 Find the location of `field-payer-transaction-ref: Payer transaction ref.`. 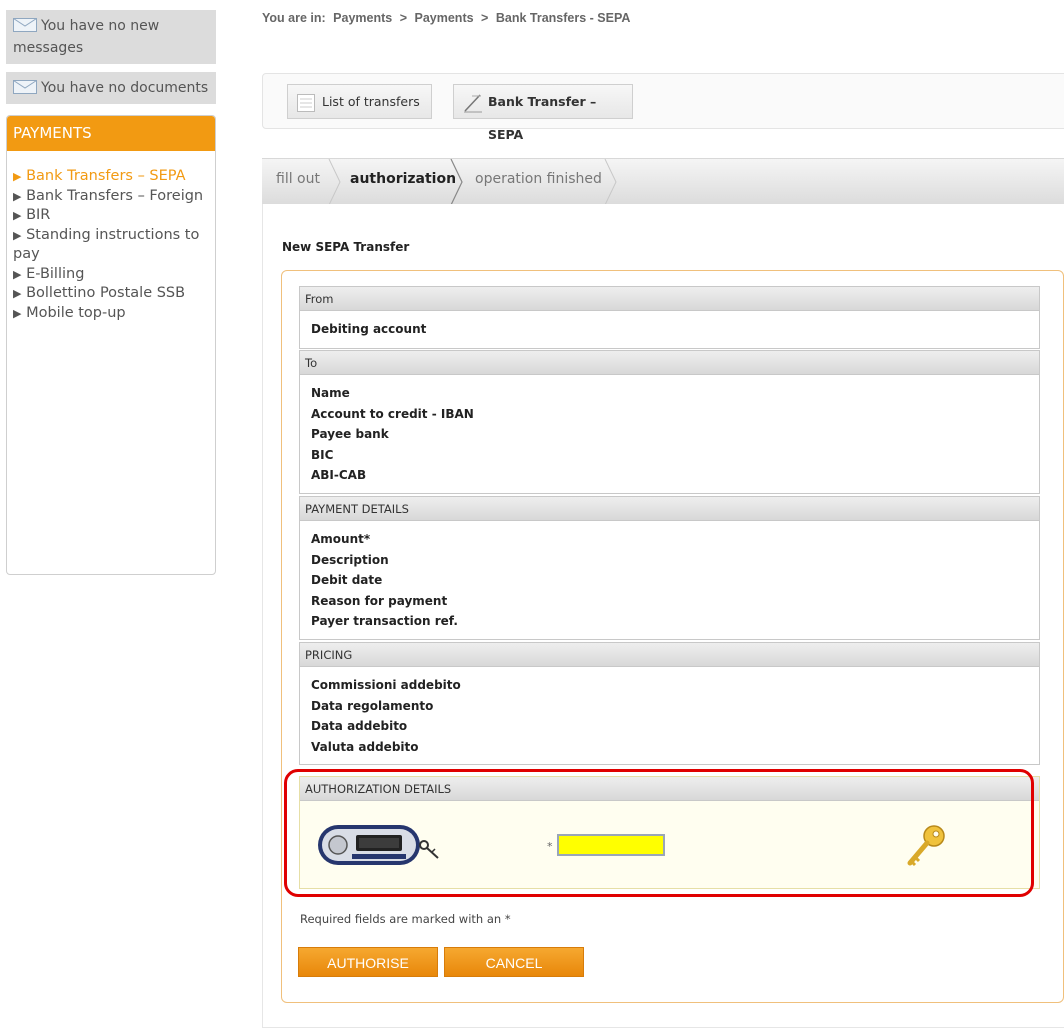

field-payer-transaction-ref: Payer transaction ref. is located at coordinates (384, 621).